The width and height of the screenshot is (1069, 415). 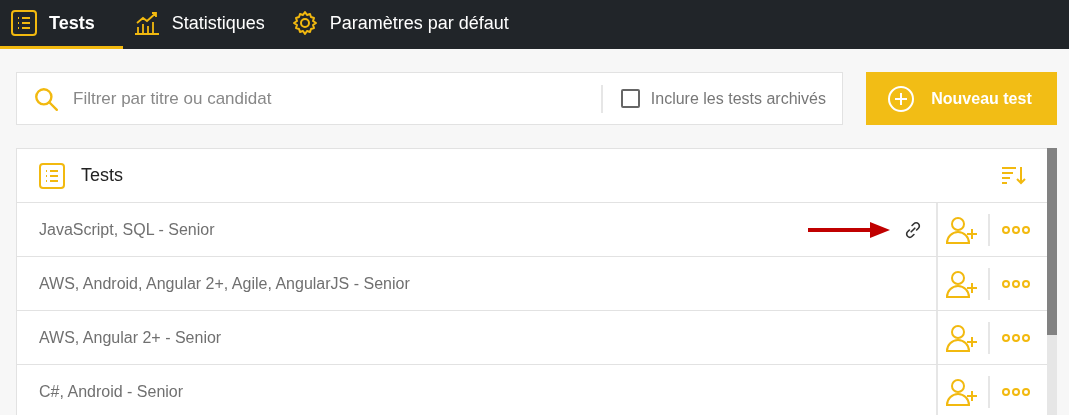 I want to click on settings-icon, so click(x=304, y=23).